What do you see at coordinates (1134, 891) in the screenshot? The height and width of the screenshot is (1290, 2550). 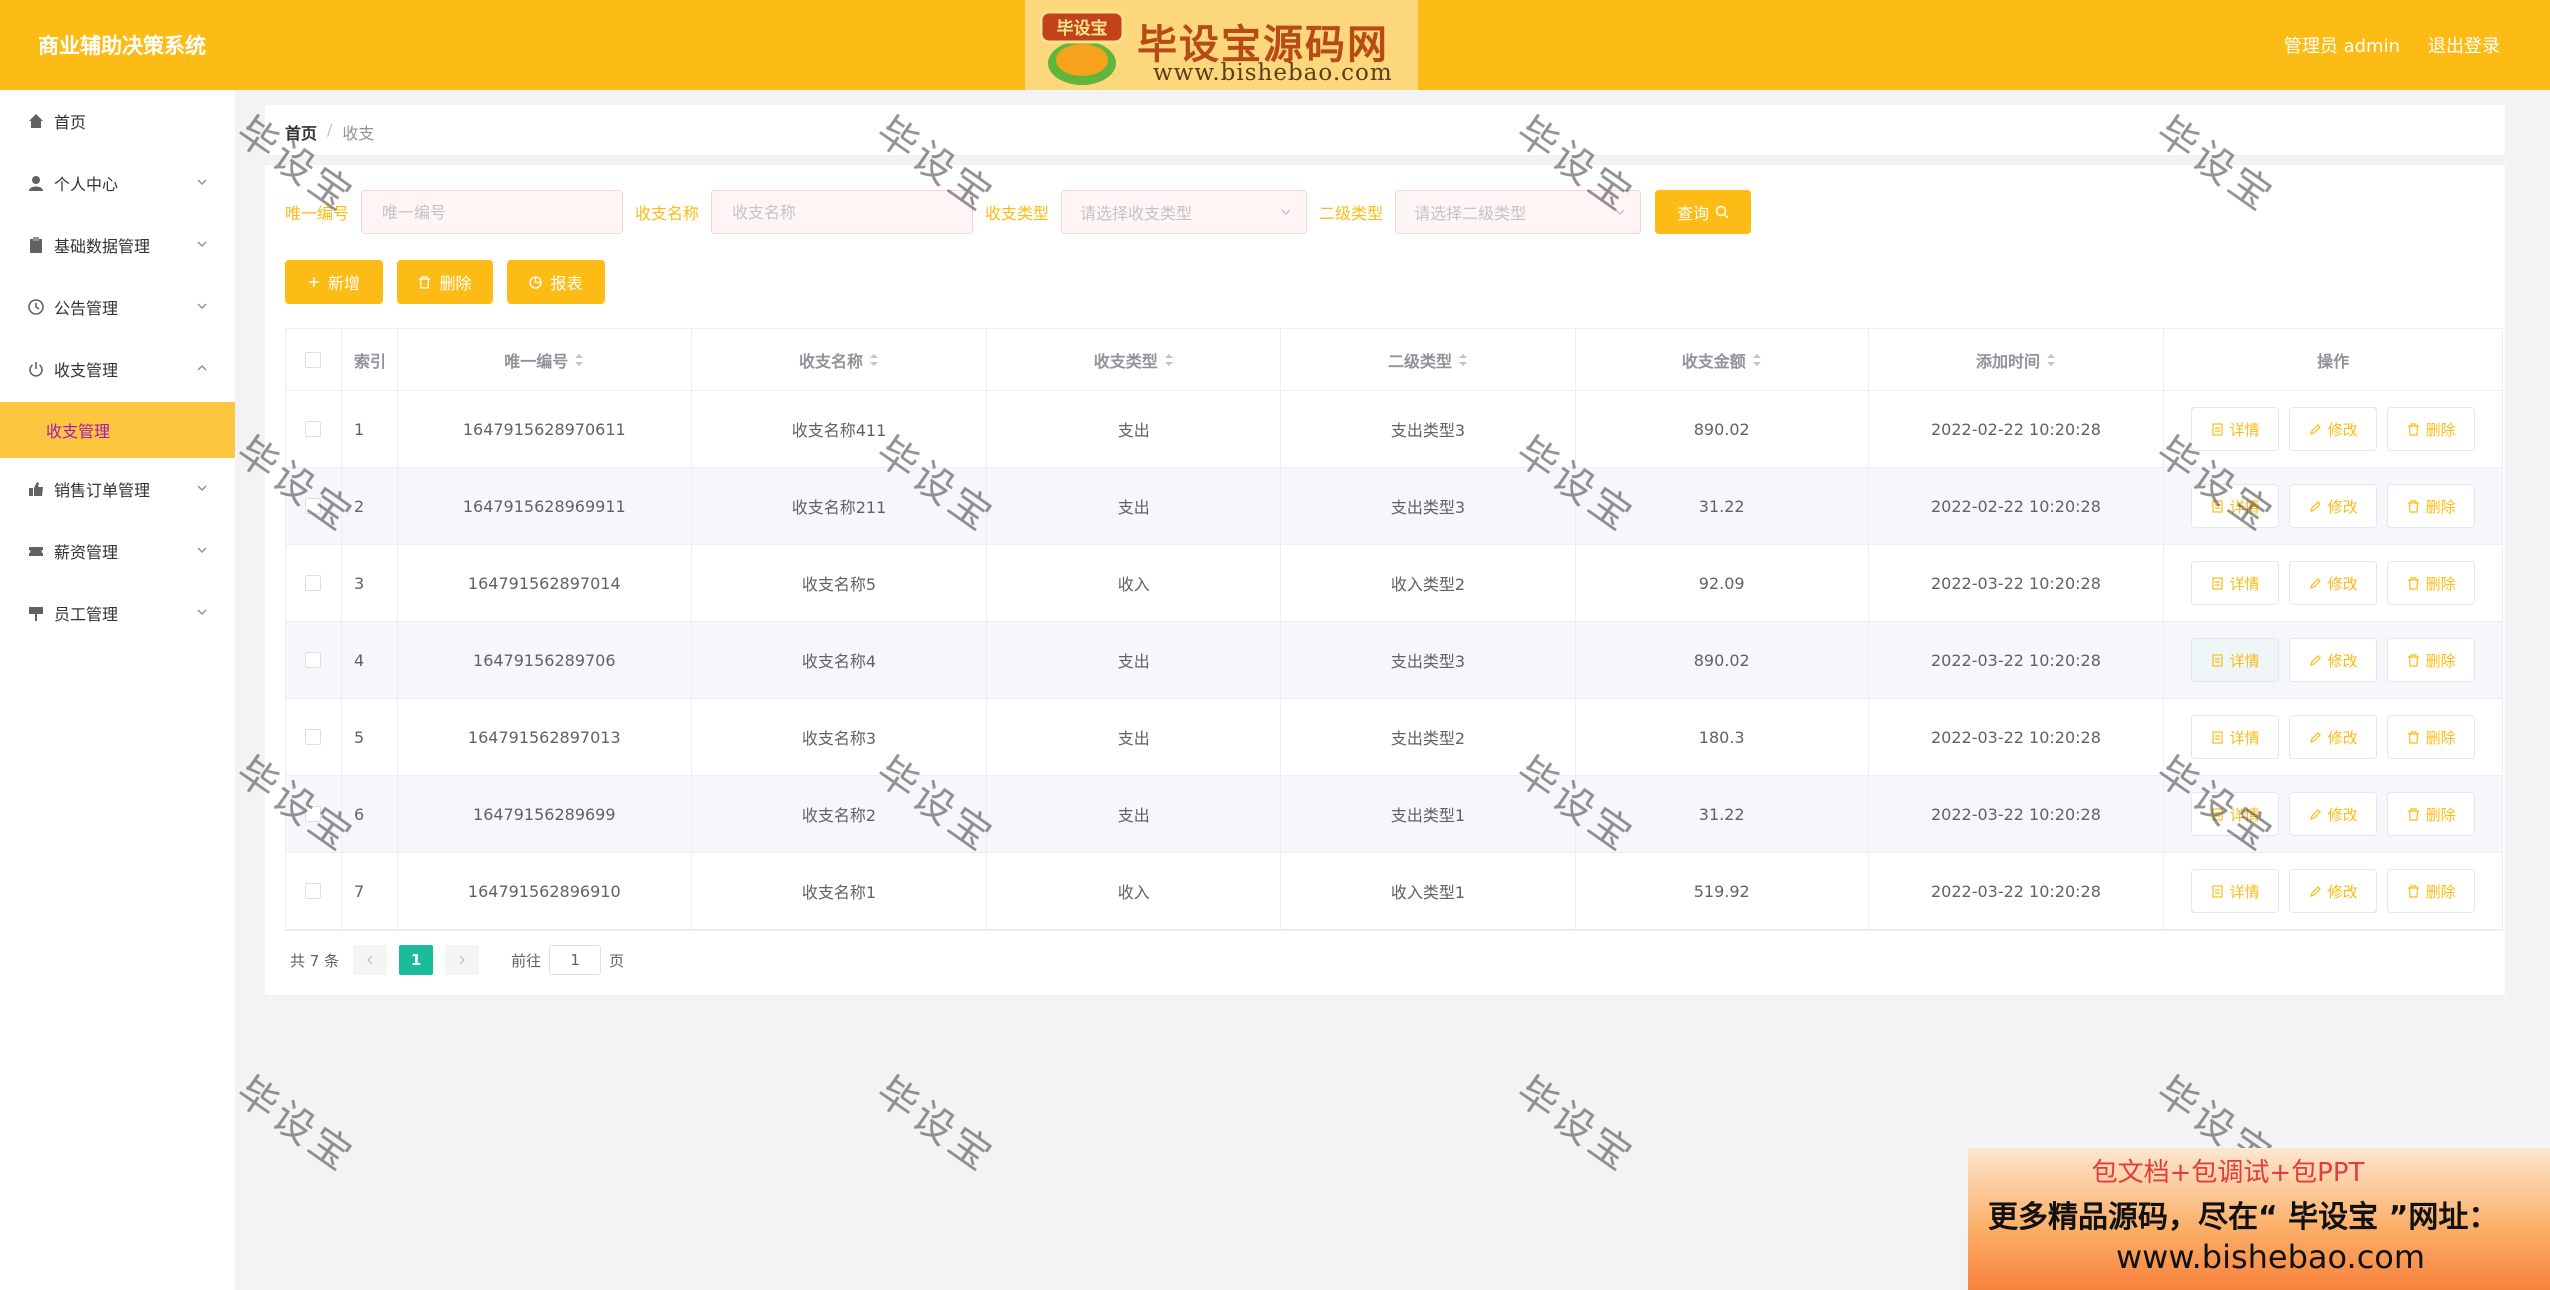 I see `cell-type: 收入` at bounding box center [1134, 891].